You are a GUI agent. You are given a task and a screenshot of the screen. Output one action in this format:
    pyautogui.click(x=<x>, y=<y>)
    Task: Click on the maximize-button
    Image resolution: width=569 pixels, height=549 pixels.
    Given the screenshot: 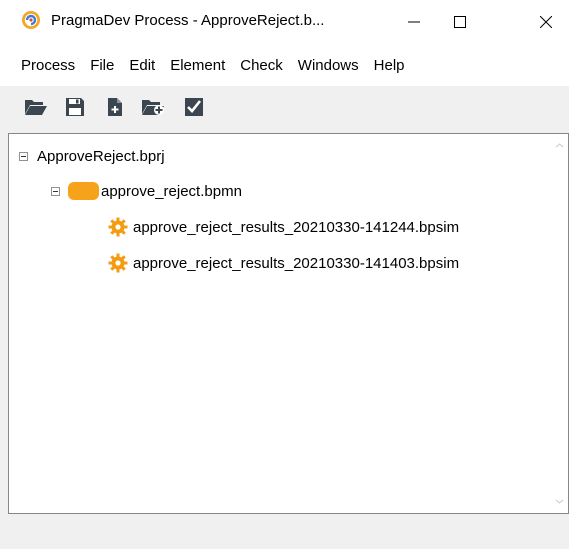 What is the action you would take?
    pyautogui.click(x=460, y=22)
    